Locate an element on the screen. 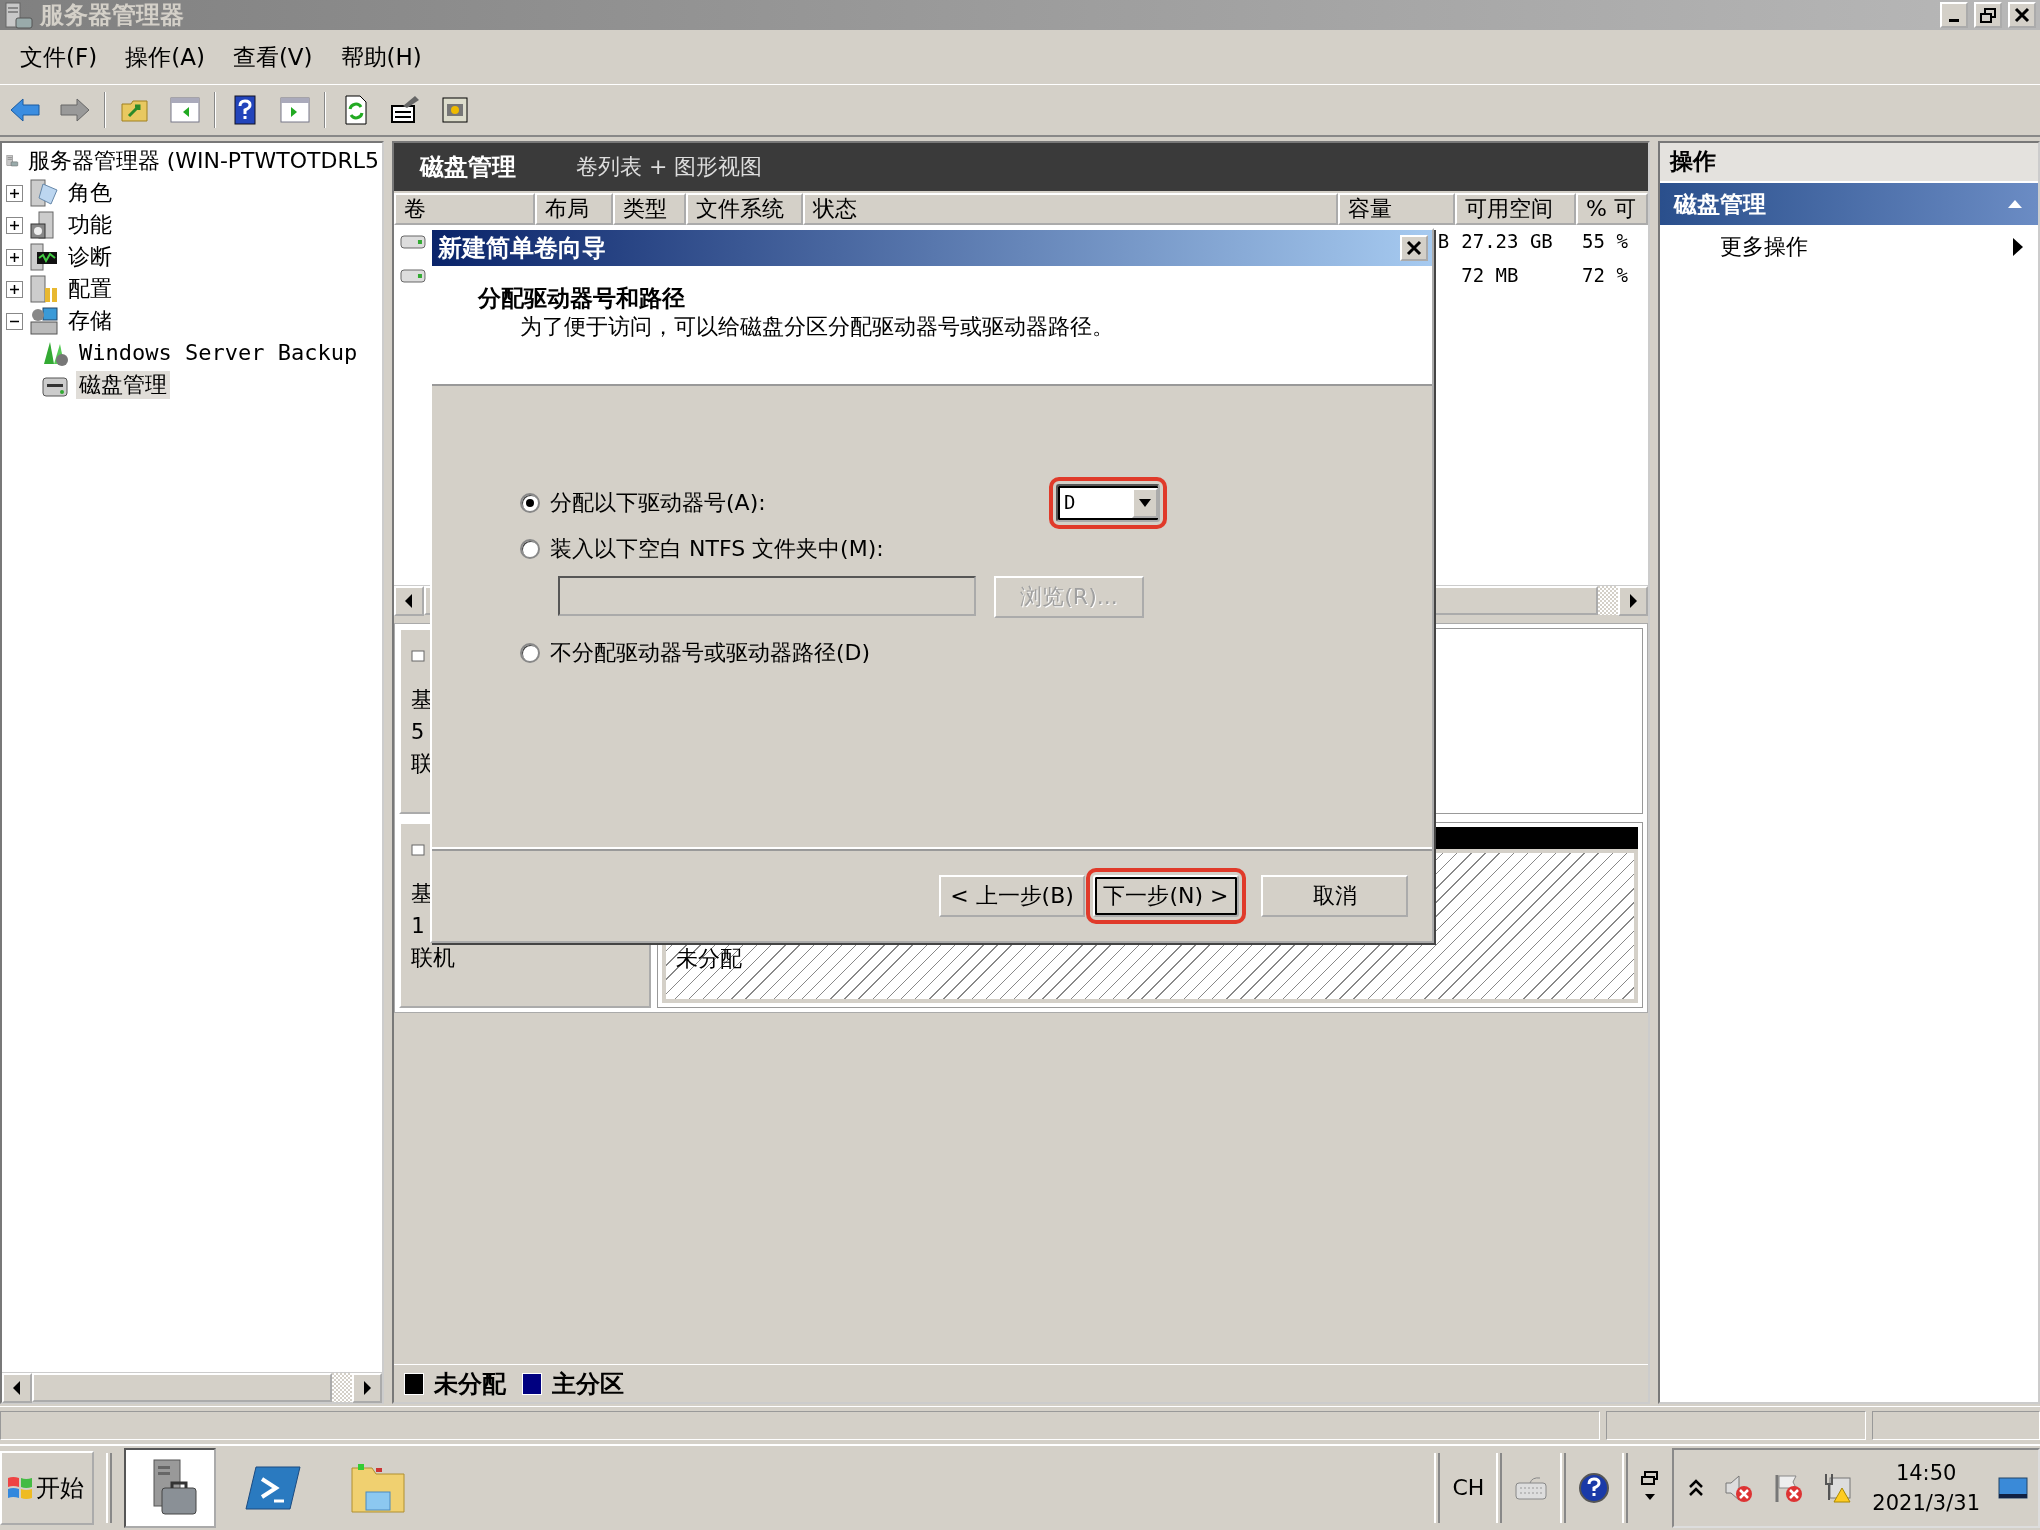 The width and height of the screenshot is (2040, 1530). column-header: % 可 is located at coordinates (1612, 209).